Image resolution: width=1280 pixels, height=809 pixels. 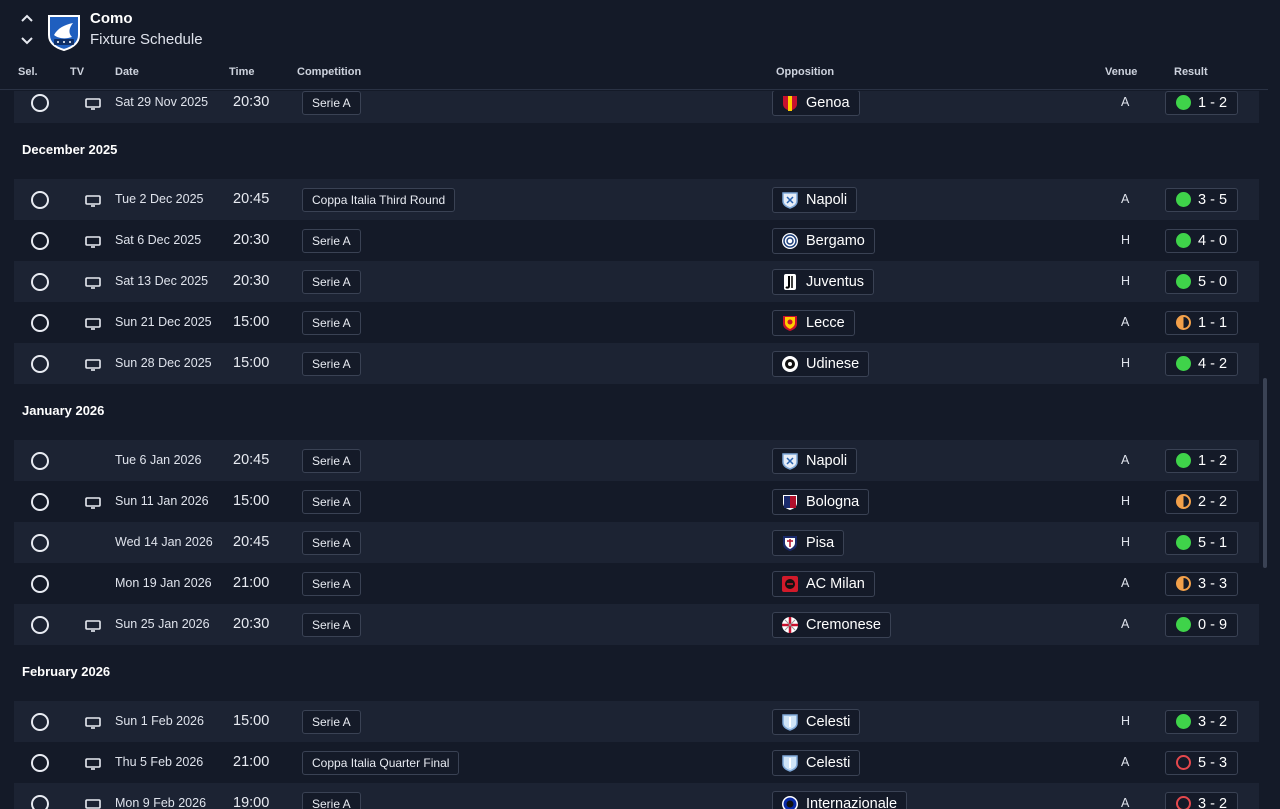 I want to click on venue: A, so click(x=1125, y=101).